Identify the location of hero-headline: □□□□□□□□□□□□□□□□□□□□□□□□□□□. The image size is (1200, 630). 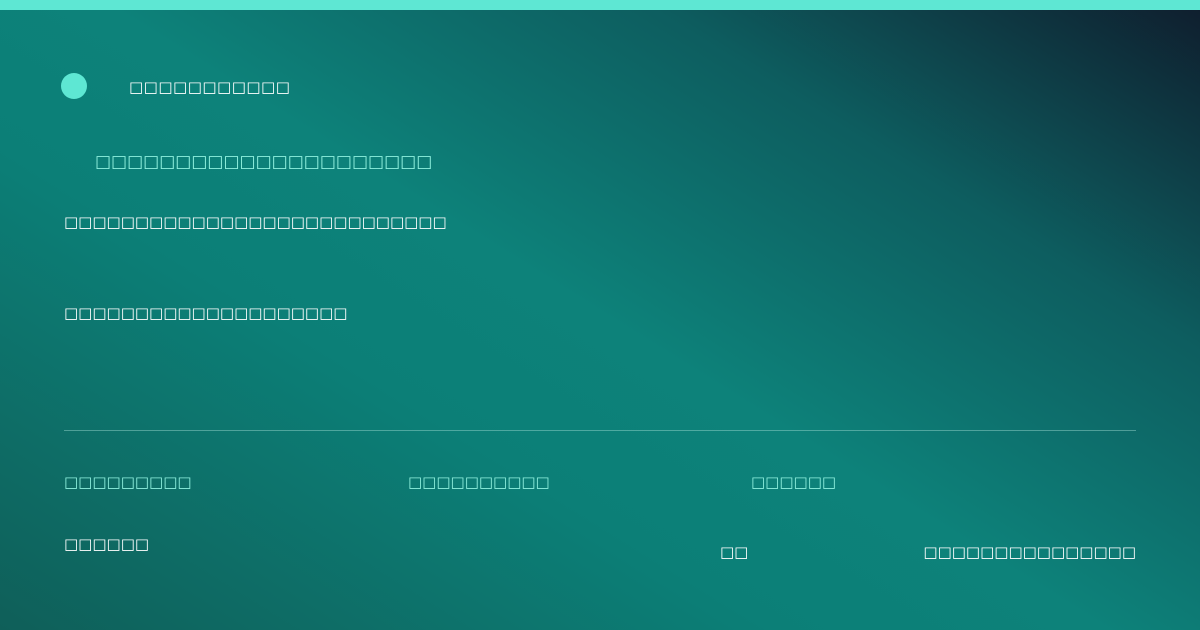
(255, 222).